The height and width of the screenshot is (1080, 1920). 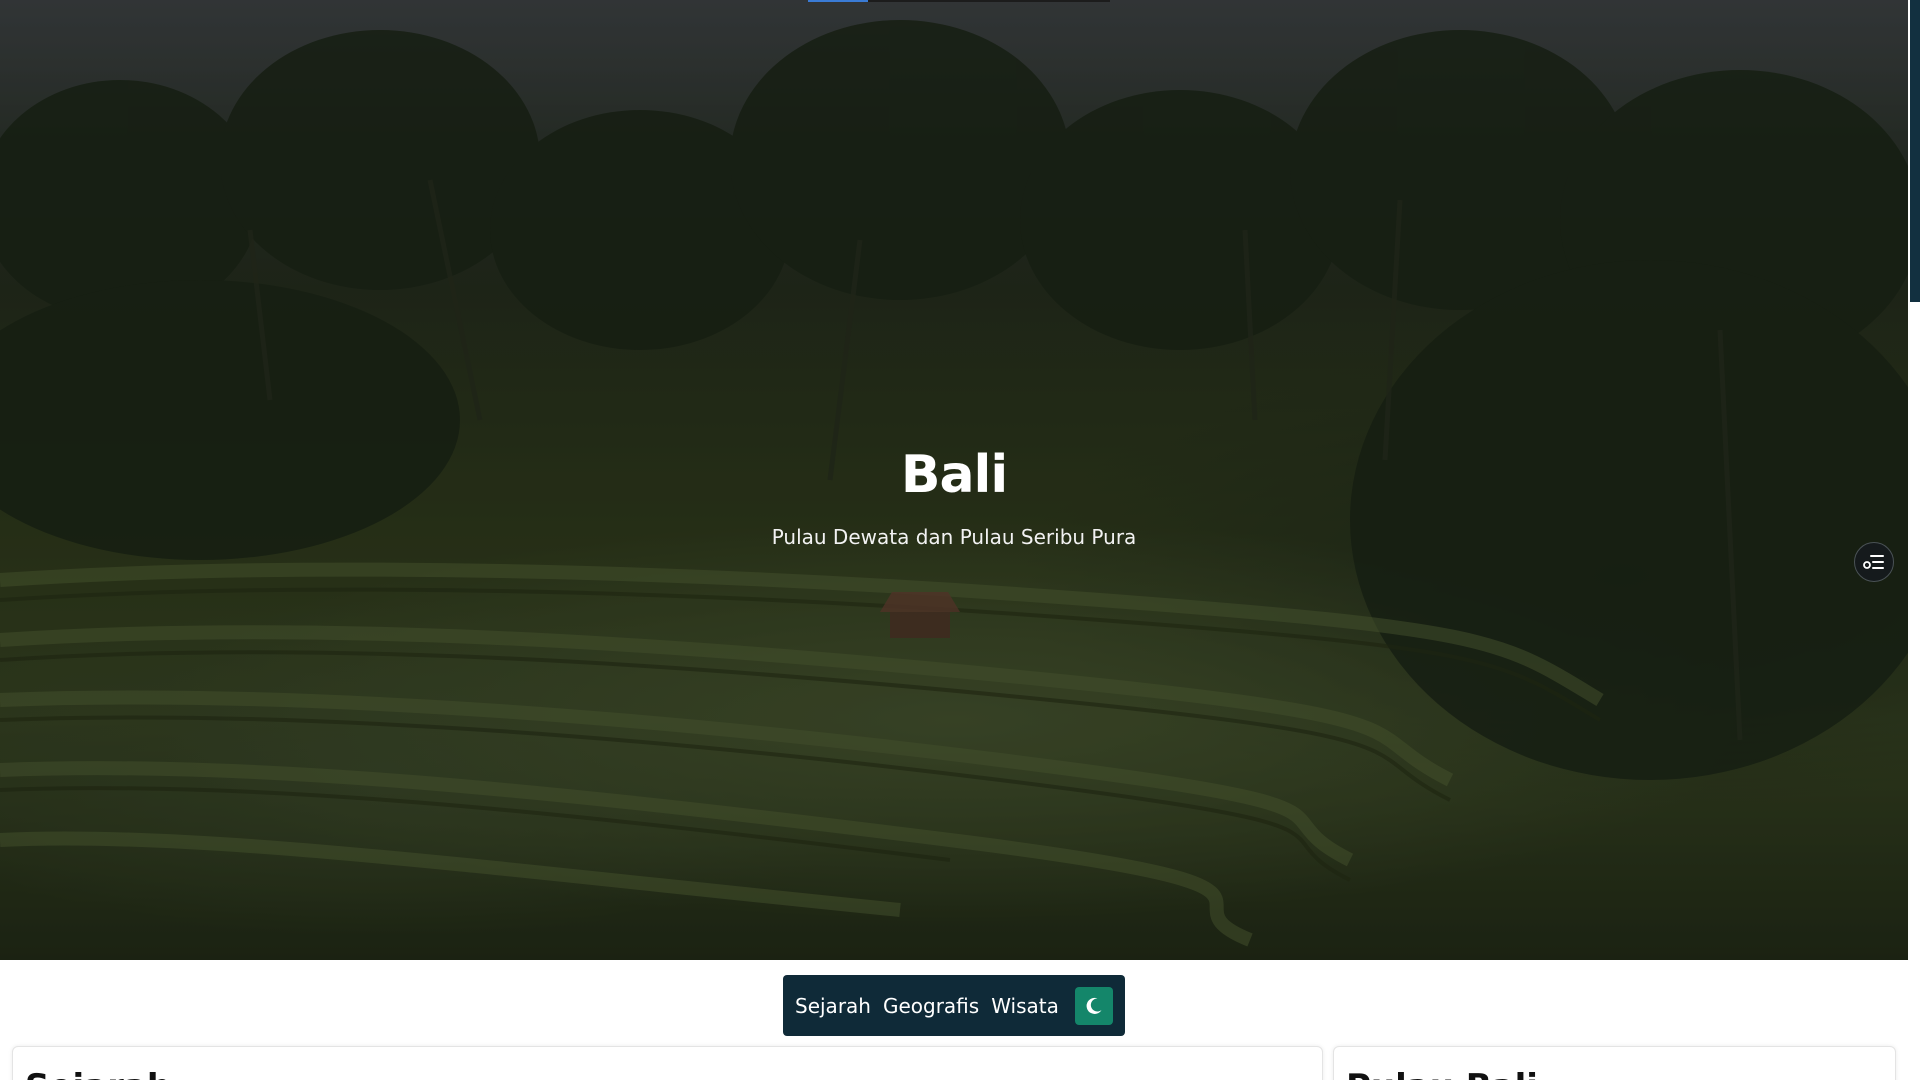 What do you see at coordinates (1614, 1063) in the screenshot?
I see `section-card-pulau-bali: Pulau Bali` at bounding box center [1614, 1063].